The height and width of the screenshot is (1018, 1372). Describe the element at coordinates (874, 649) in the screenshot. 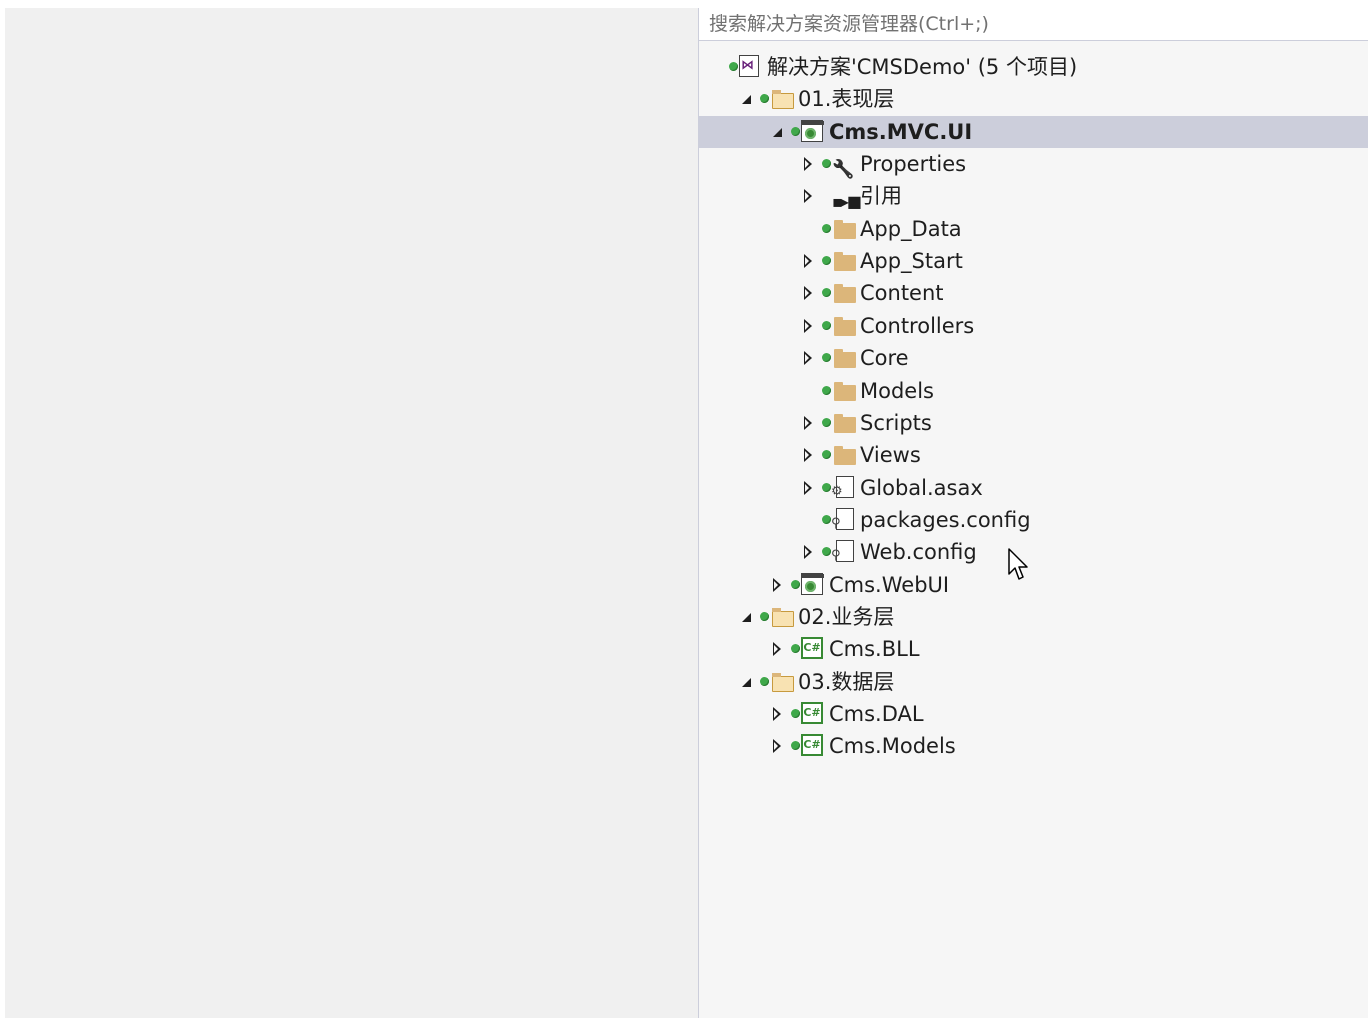

I see `tree-item-label: Cms.BLL` at that location.